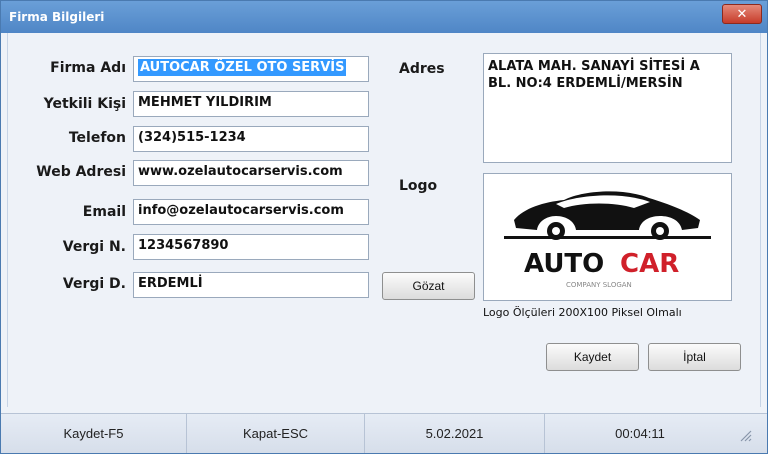 This screenshot has height=456, width=770. What do you see at coordinates (251, 247) in the screenshot?
I see `vergi-no-field: 1234567890` at bounding box center [251, 247].